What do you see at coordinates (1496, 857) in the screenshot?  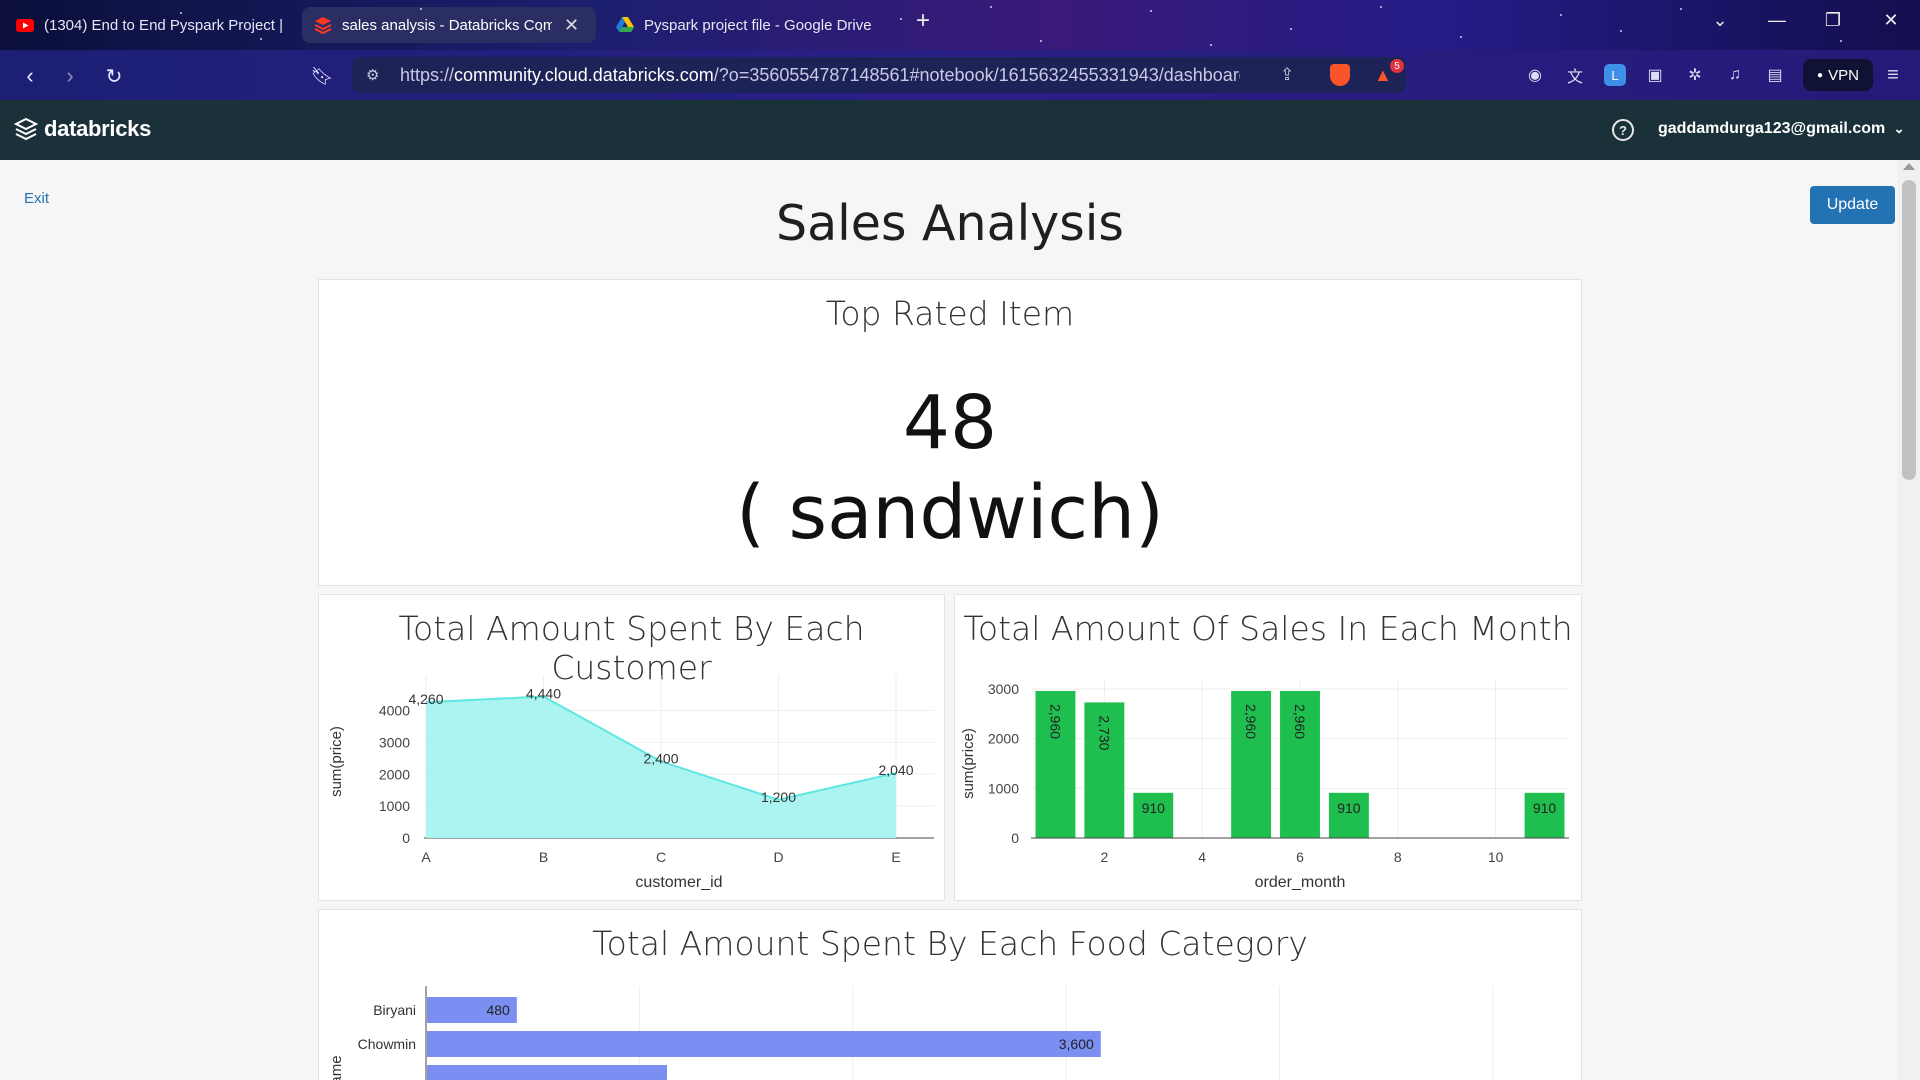 I see `x-tick-label: 10` at bounding box center [1496, 857].